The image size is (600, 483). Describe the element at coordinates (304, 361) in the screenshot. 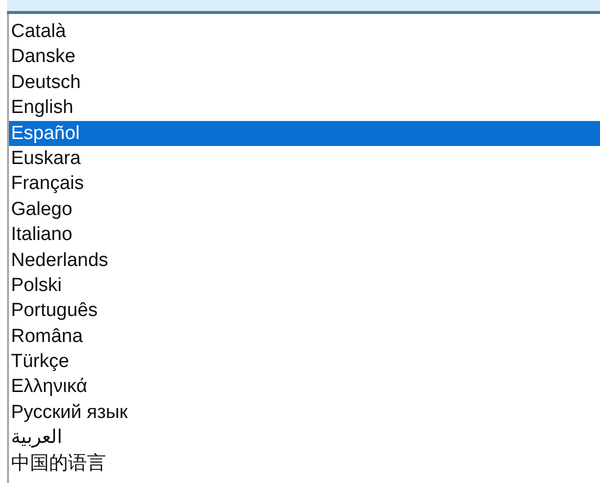

I see `list-item: Türkçe` at that location.